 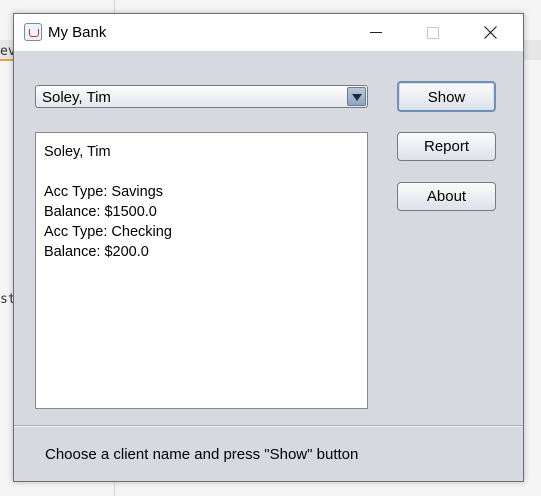 I want to click on background-warning-underline, so click(x=7, y=60).